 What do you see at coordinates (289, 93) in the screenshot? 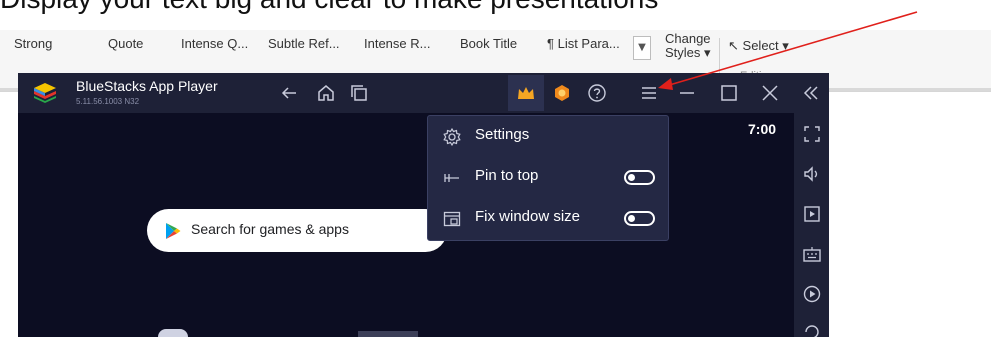
I see `back-arrow-icon` at bounding box center [289, 93].